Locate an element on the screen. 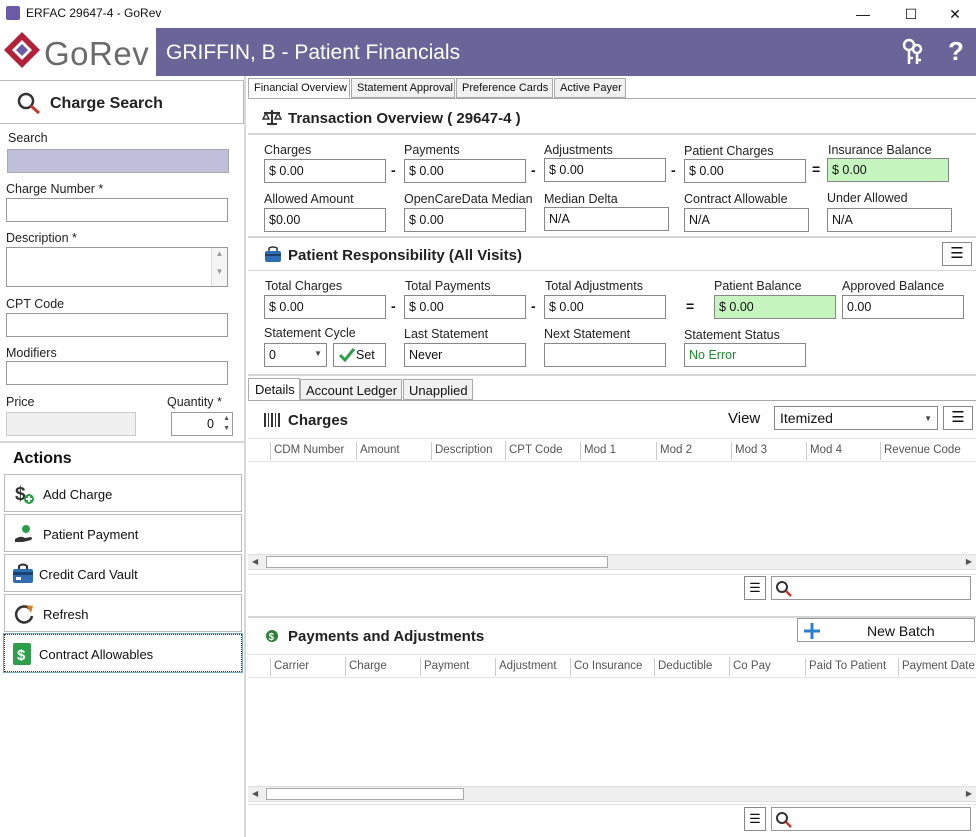 The height and width of the screenshot is (837, 976). column-carrier: Carrier is located at coordinates (291, 666).